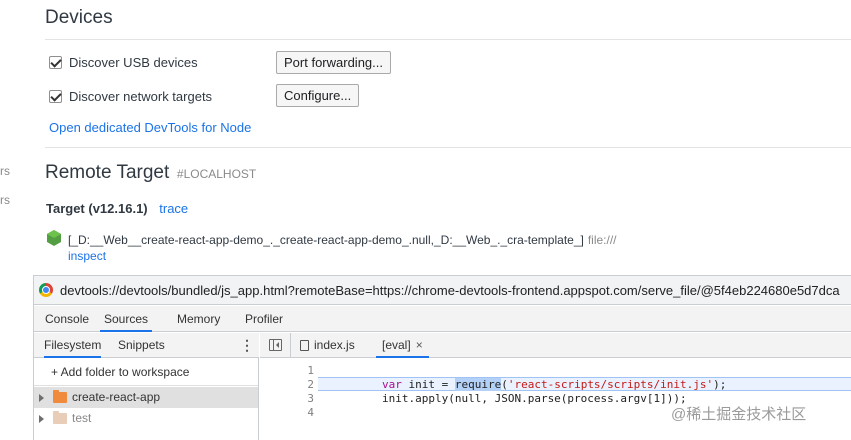 The image size is (851, 440). I want to click on open-node-devtools-link: Open dedicated DevTools for Node, so click(150, 127).